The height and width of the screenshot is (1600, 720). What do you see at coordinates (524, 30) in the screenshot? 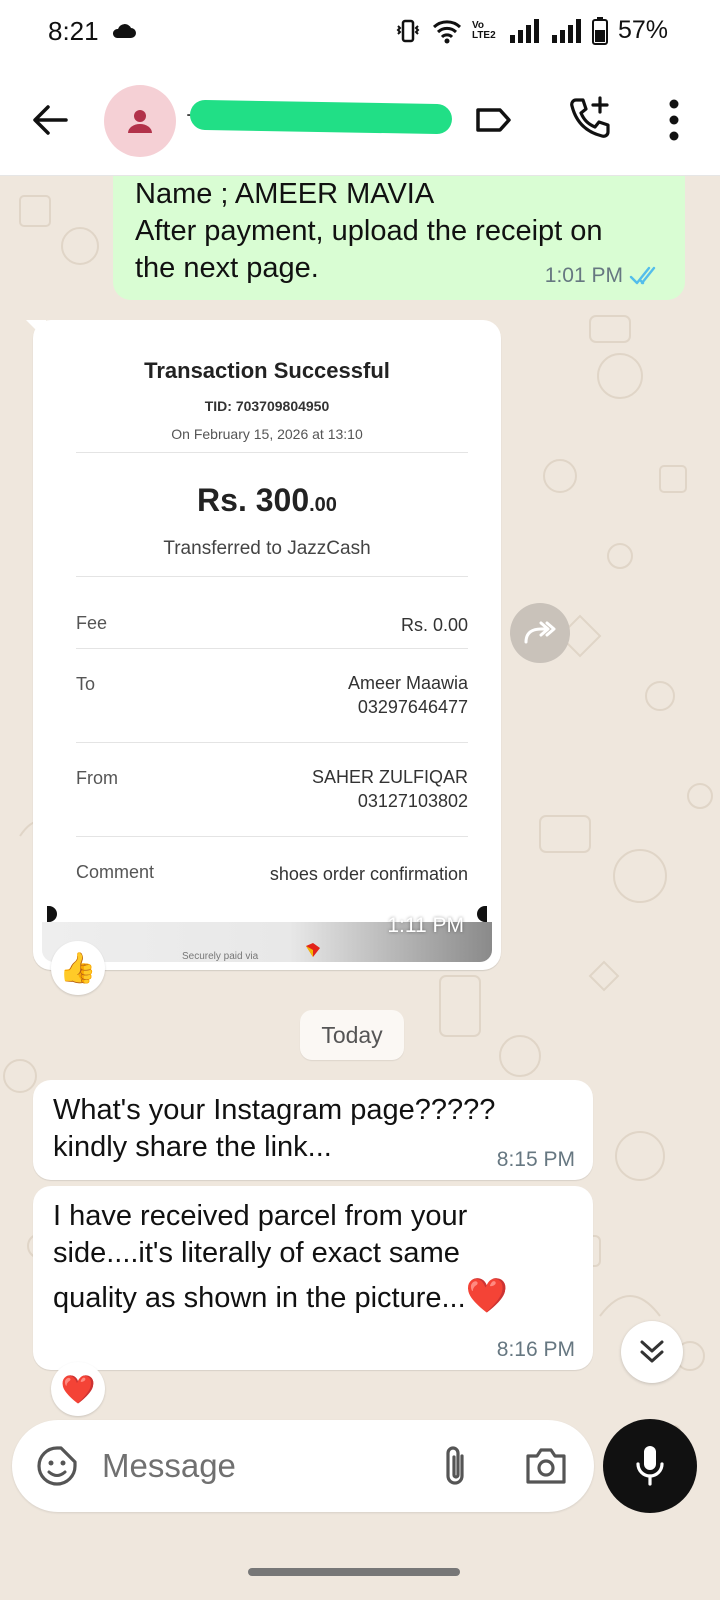
I see `signal-1-icon` at bounding box center [524, 30].